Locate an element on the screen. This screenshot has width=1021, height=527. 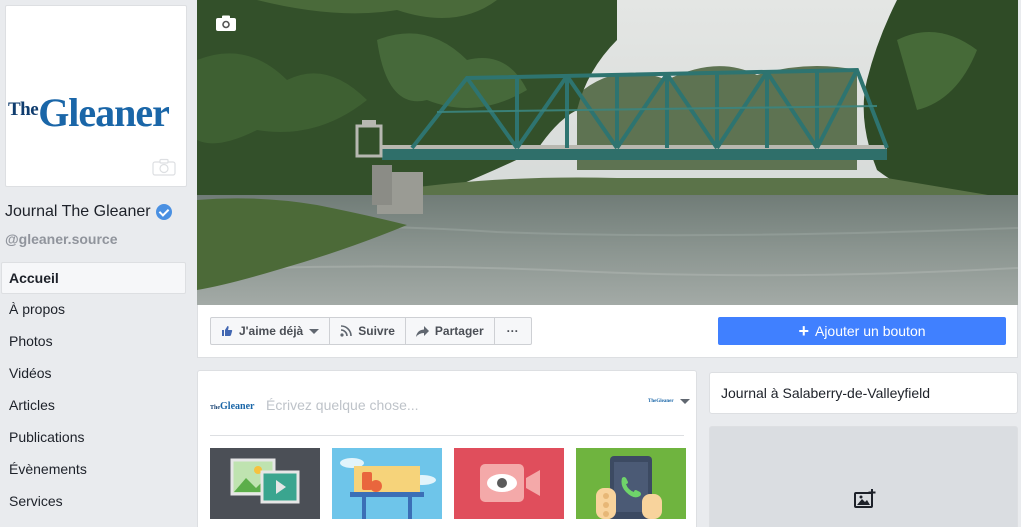
phone-icon is located at coordinates (629, 487).